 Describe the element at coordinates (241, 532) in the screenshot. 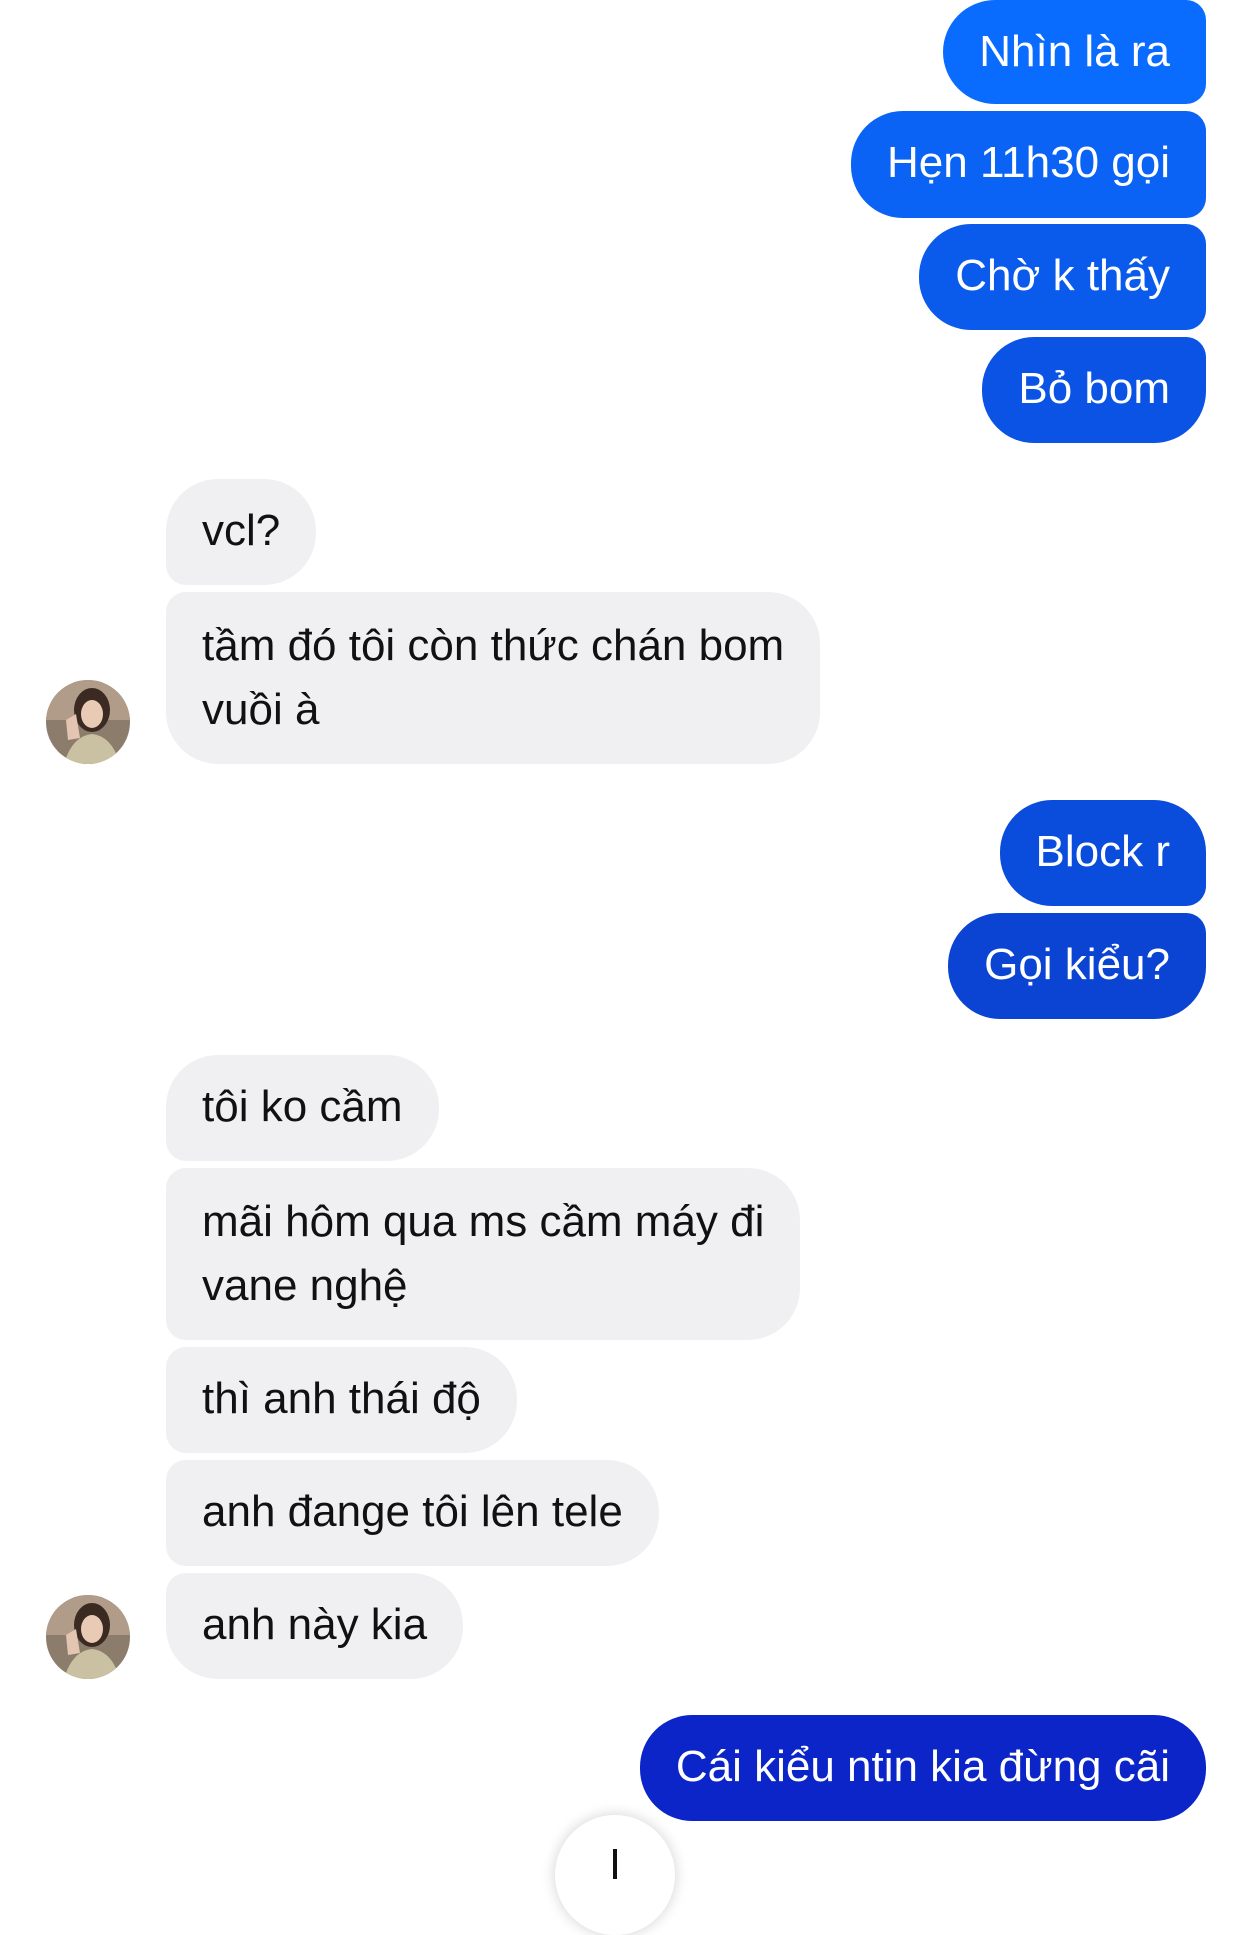

I see `message-bubble-incoming: vcl?` at that location.